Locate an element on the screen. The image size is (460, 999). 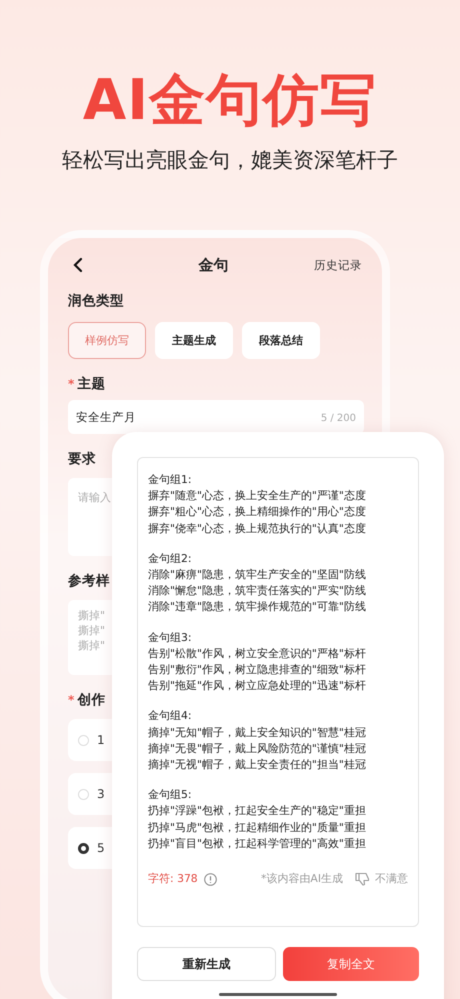
quote-line: 告别"敷衍"作风，树立隐患排查的"细致"标杆 is located at coordinates (257, 670).